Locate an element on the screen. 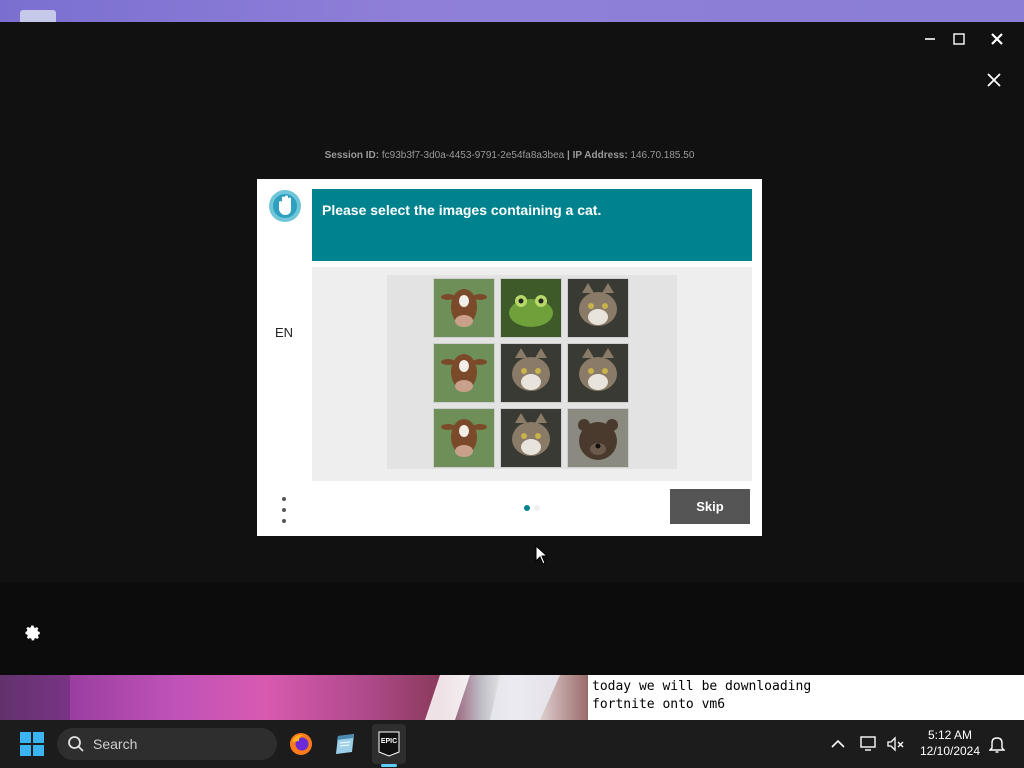 The height and width of the screenshot is (768, 1024). skip-button: Skip is located at coordinates (710, 506).